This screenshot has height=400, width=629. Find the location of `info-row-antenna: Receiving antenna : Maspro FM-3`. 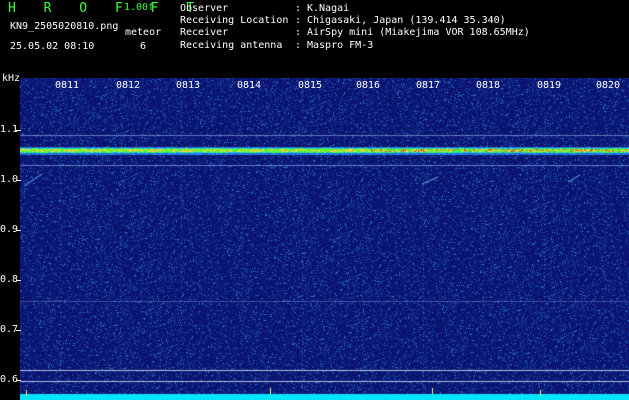

info-row-antenna: Receiving antenna : Maspro FM-3 is located at coordinates (355, 46).